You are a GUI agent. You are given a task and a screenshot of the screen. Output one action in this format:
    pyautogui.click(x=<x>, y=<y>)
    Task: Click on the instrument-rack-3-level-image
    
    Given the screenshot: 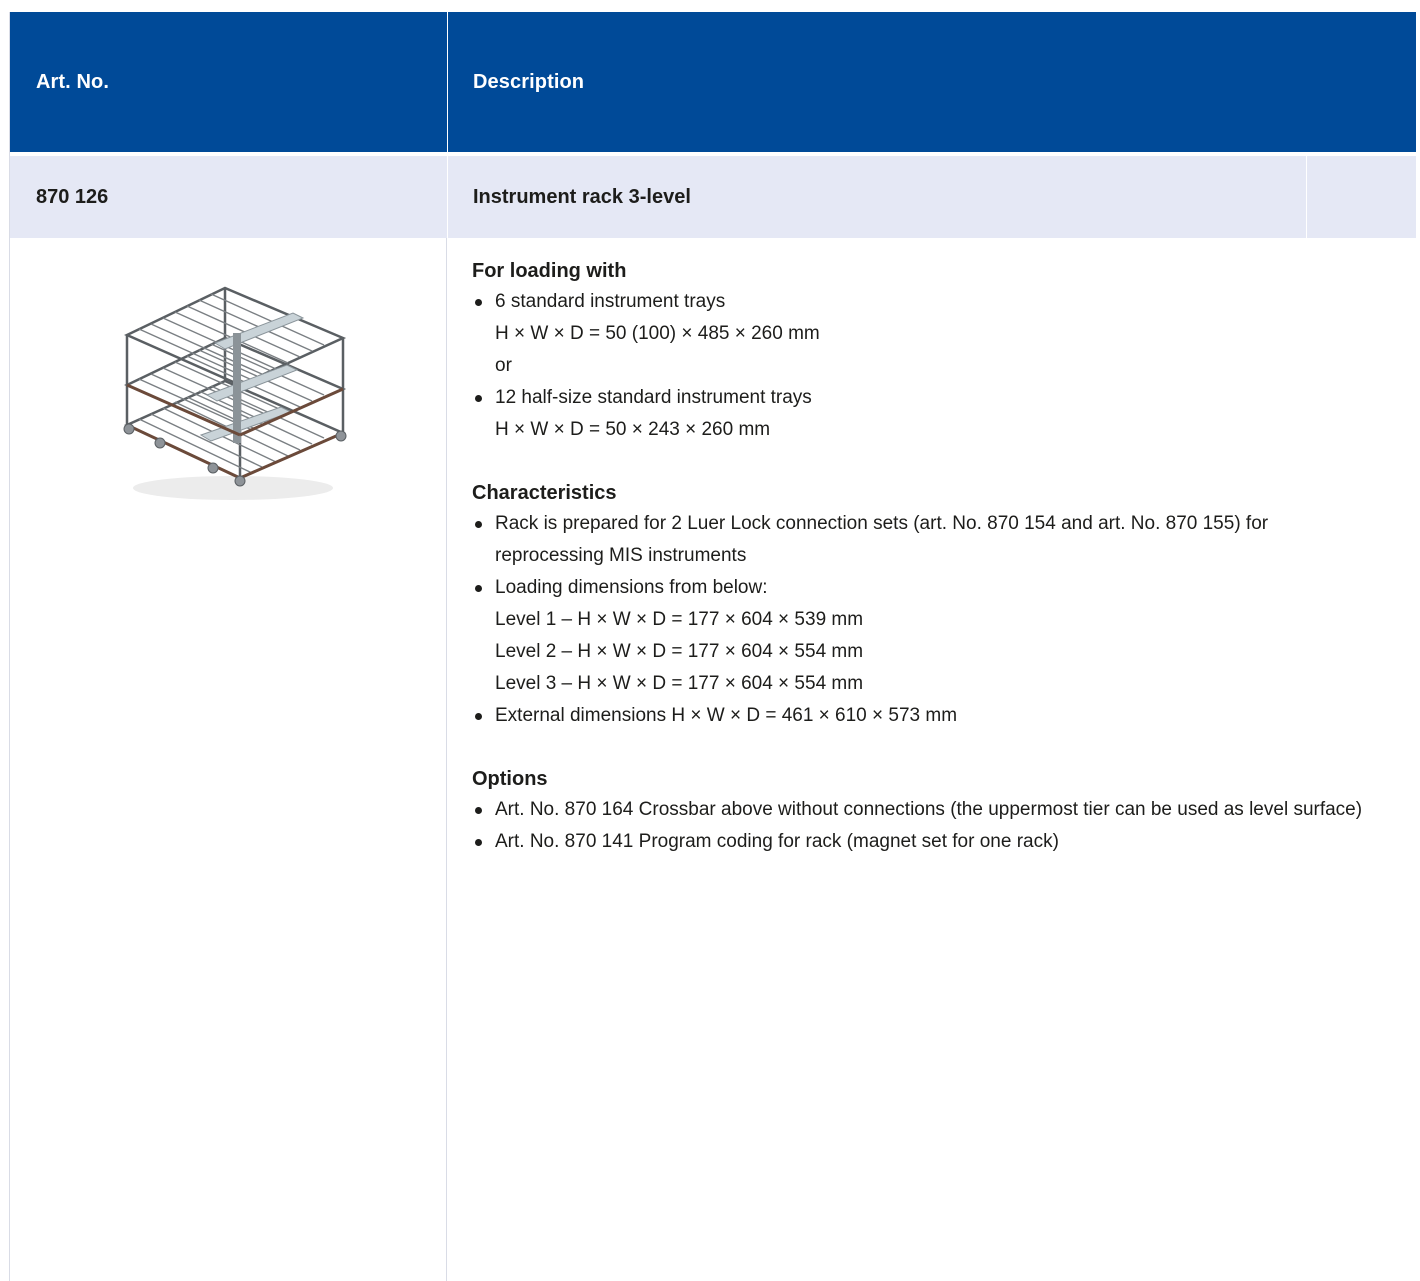 What is the action you would take?
    pyautogui.click(x=235, y=395)
    